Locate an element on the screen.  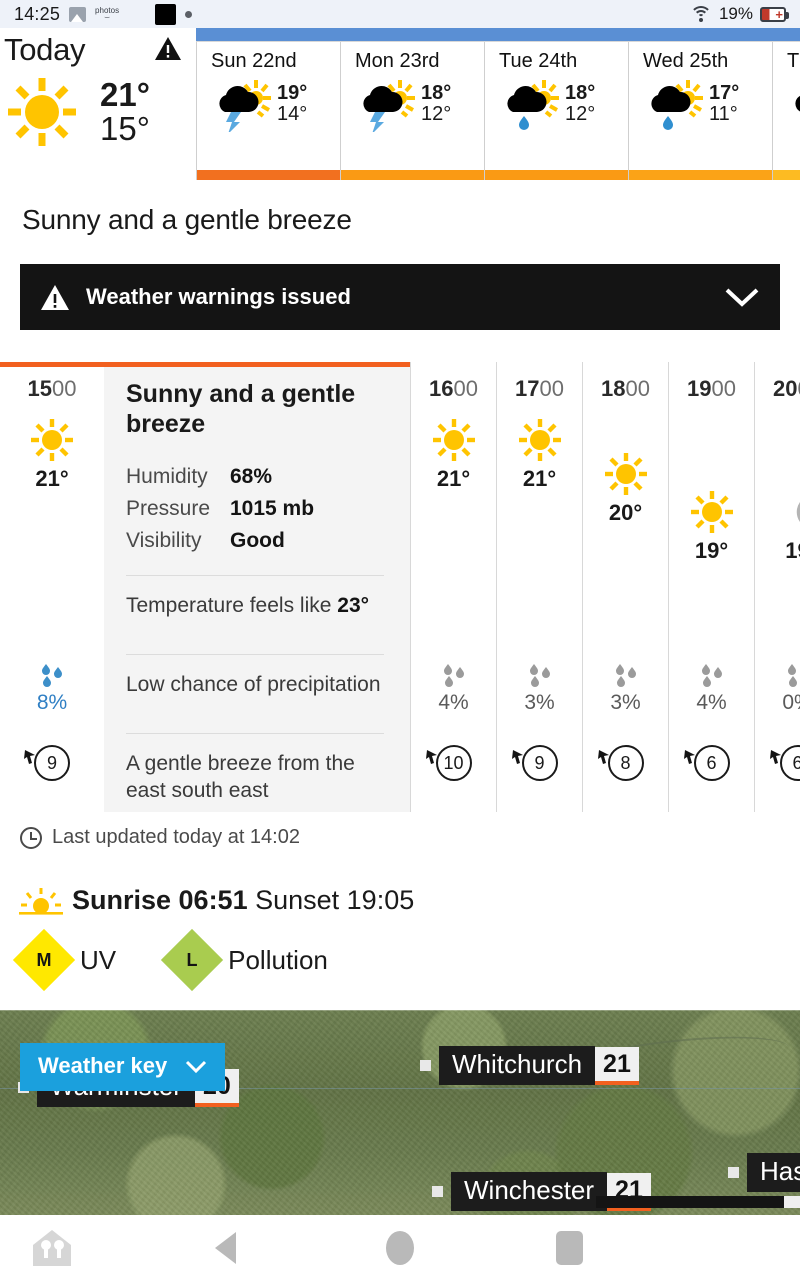
hour-time: 1900 is located at coordinates (711, 388).